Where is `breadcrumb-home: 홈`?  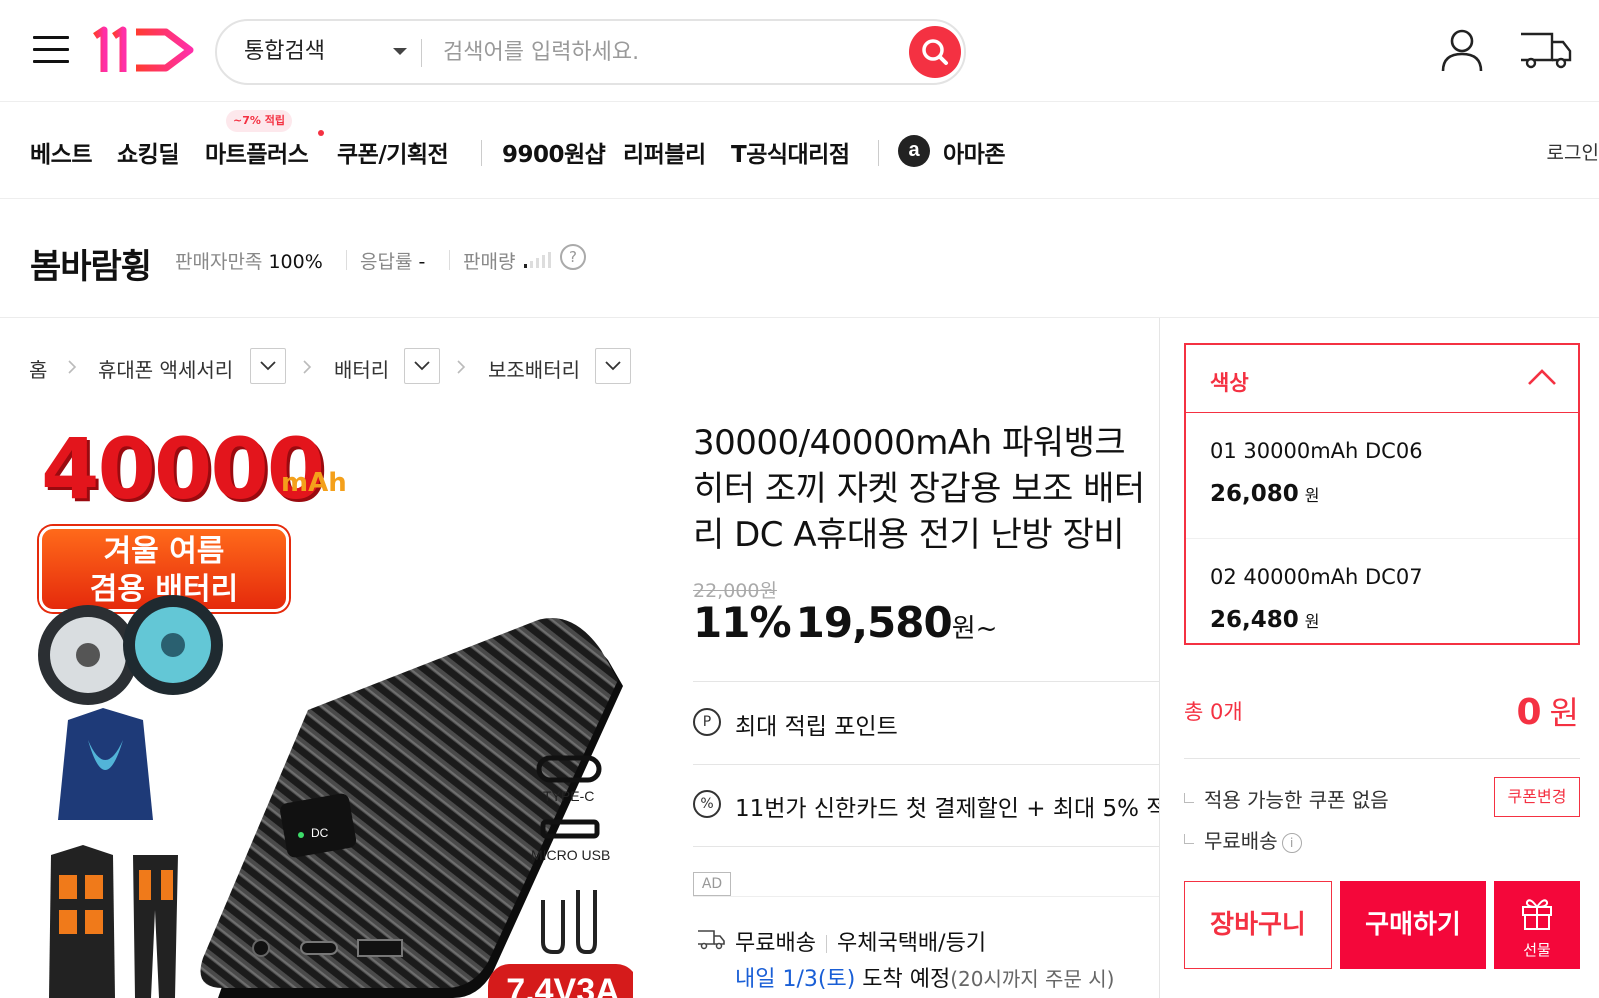
breadcrumb-home: 홈 is located at coordinates (38, 368).